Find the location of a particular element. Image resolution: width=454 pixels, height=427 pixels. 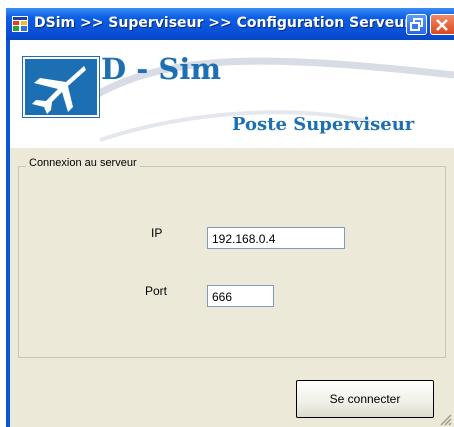

port-label: Port is located at coordinates (156, 291).